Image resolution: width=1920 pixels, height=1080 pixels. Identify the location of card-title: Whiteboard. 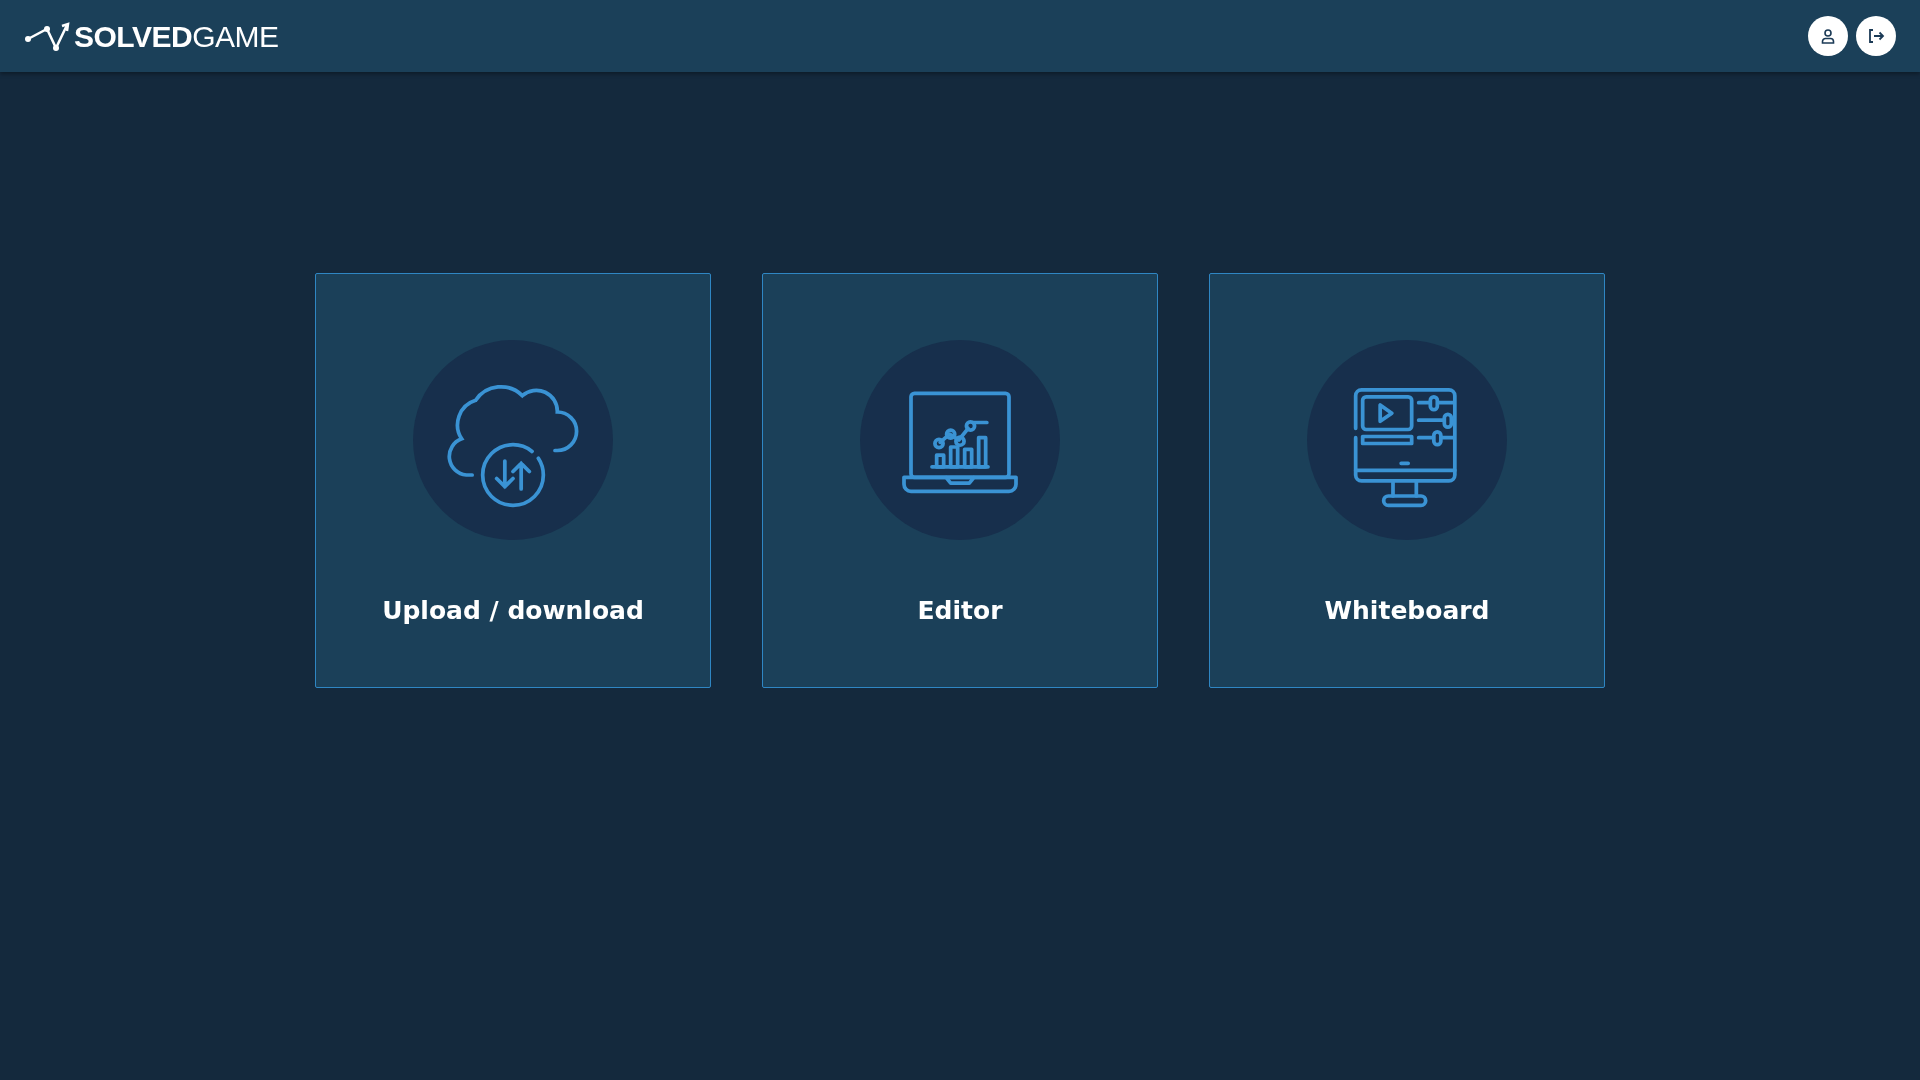
(1407, 611).